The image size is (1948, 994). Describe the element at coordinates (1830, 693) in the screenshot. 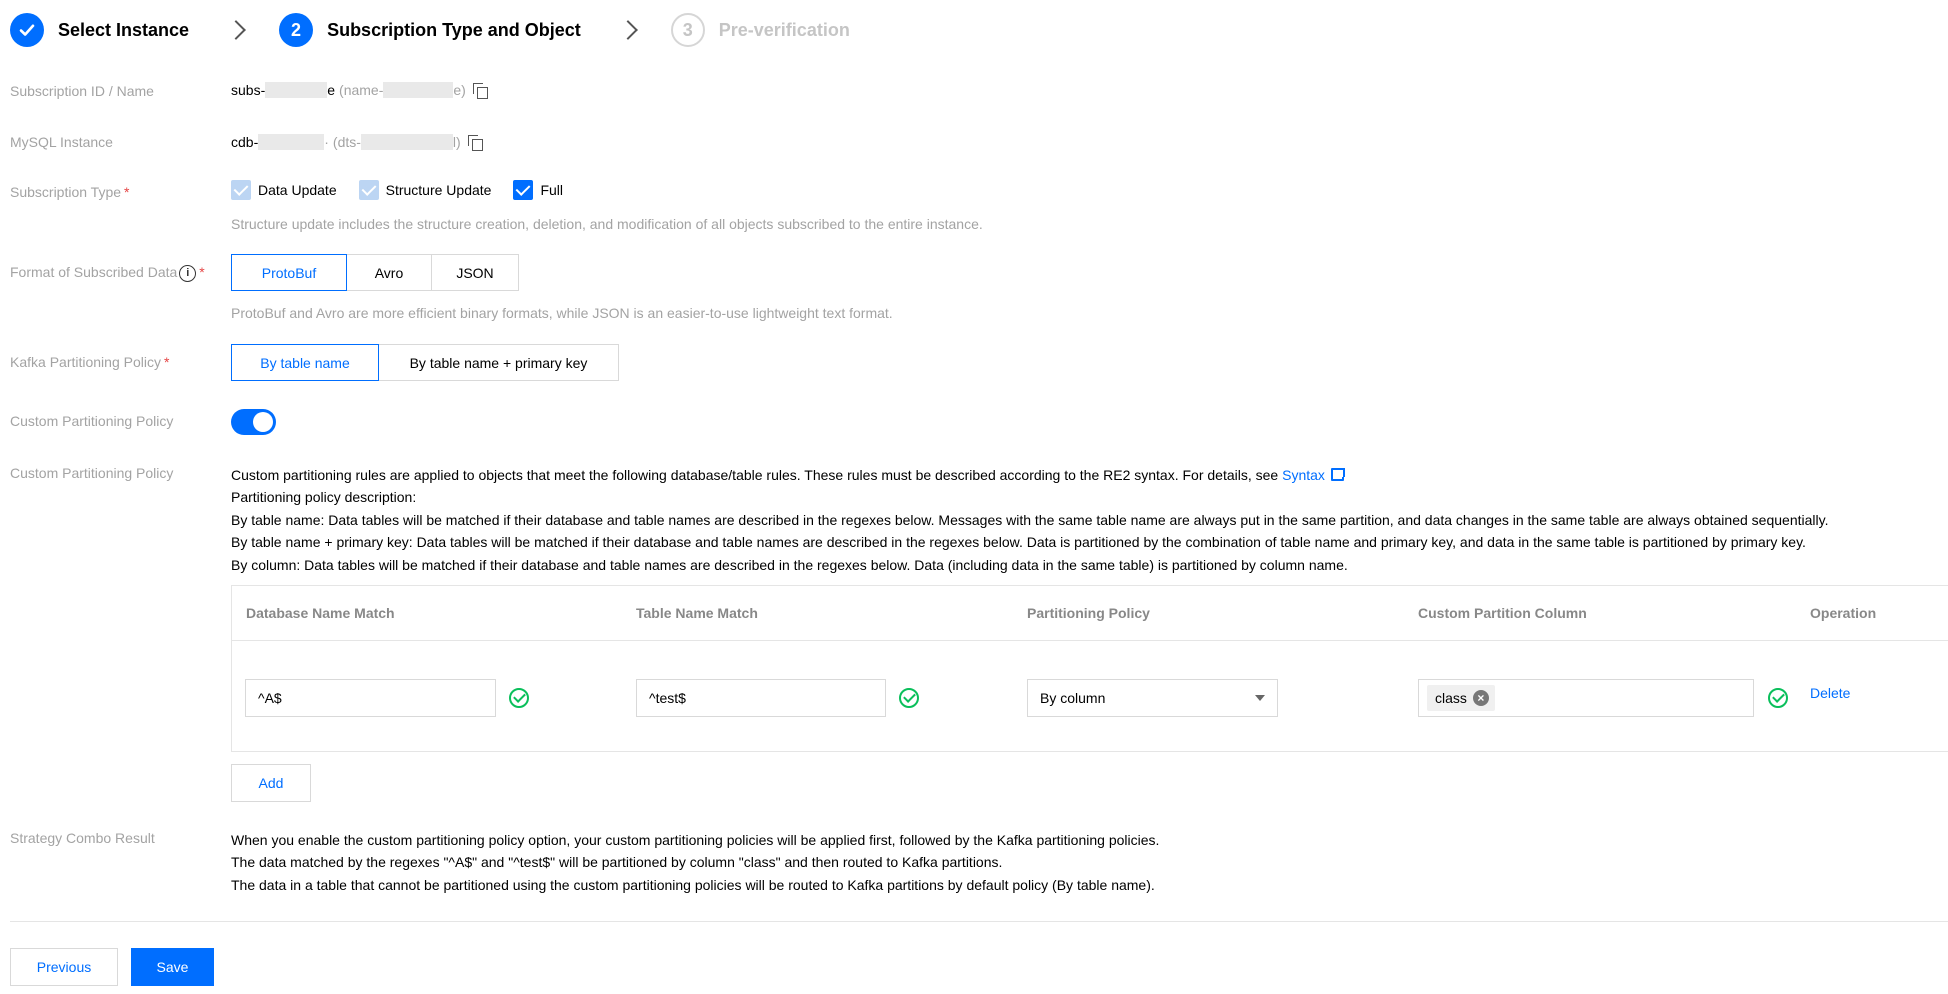

I see `delete-link: Delete` at that location.